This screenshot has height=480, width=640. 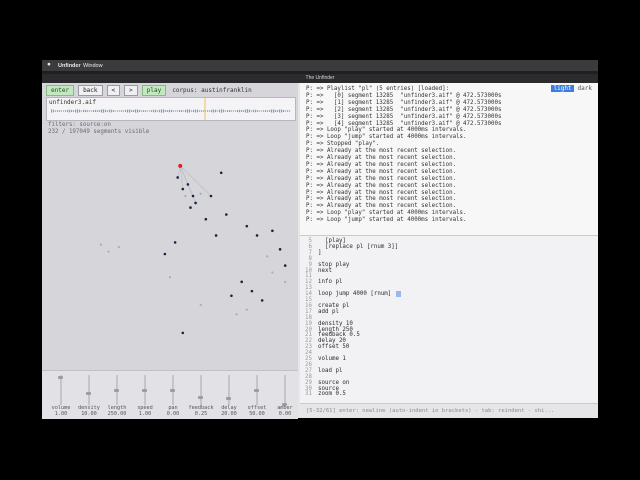 I want to click on light-theme-button: light, so click(x=562, y=88).